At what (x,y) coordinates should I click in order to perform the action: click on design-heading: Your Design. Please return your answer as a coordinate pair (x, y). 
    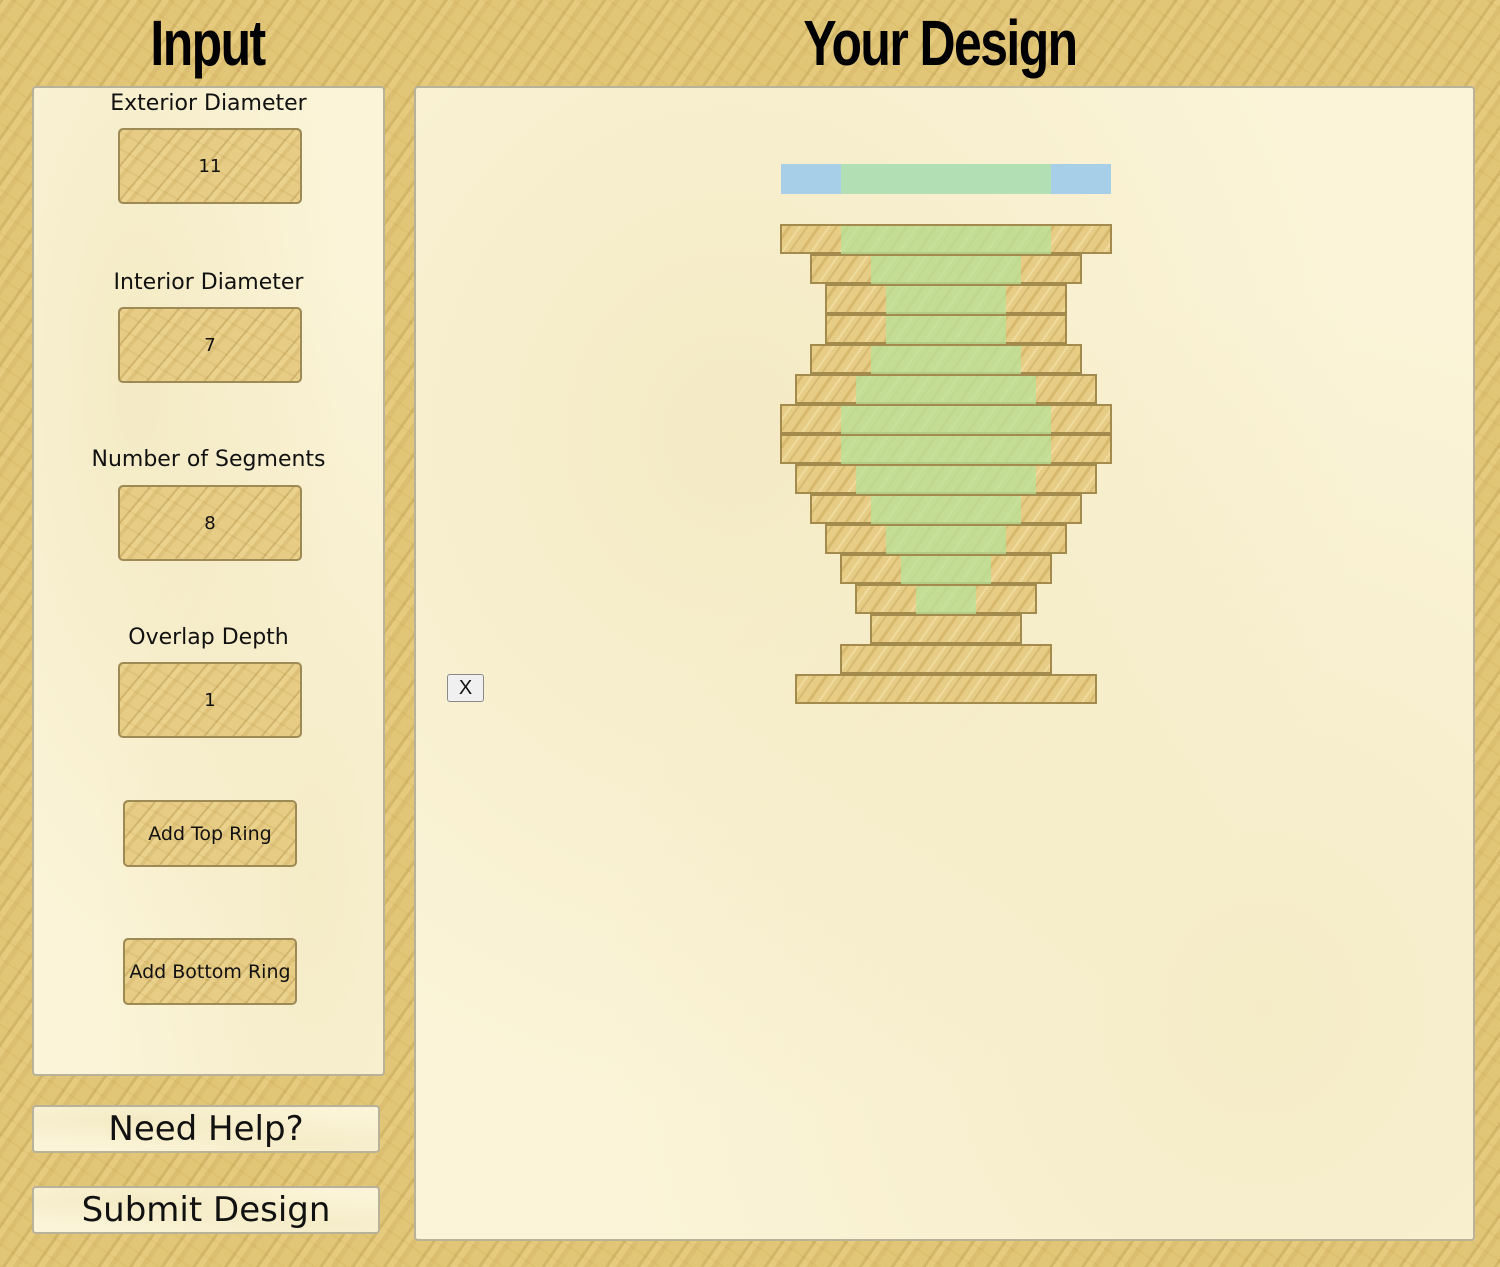
    Looking at the image, I should click on (940, 43).